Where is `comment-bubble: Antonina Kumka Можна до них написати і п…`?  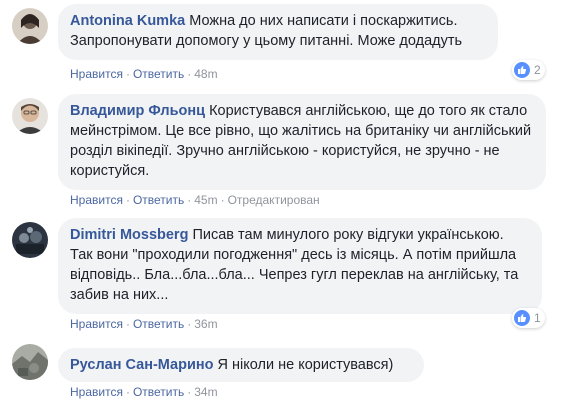 comment-bubble: Antonina Kumka Можна до них написати і п… is located at coordinates (278, 32).